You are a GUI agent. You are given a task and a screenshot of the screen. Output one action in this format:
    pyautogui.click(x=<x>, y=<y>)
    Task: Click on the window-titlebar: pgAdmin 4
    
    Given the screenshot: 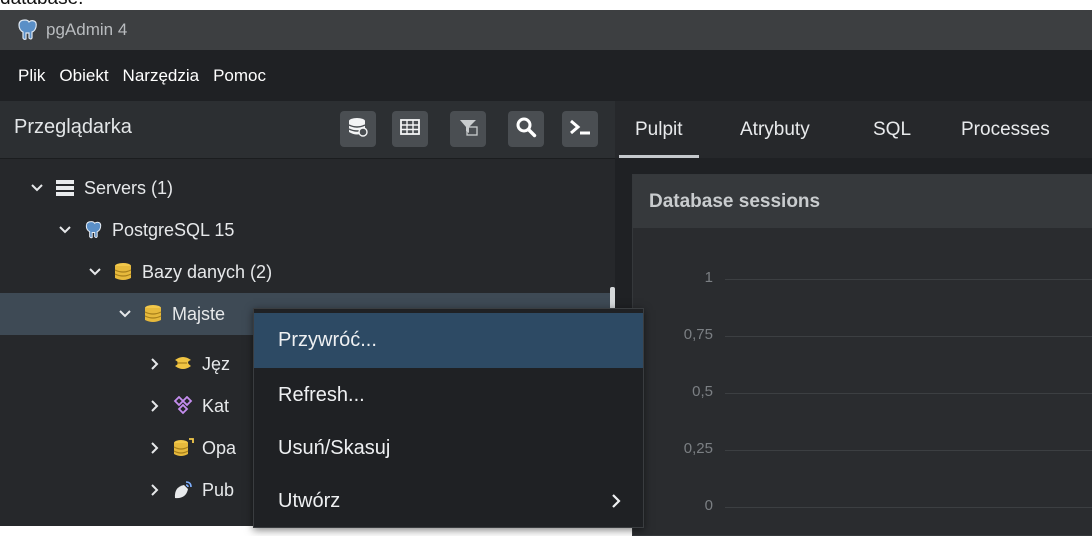 What is the action you would take?
    pyautogui.click(x=546, y=30)
    